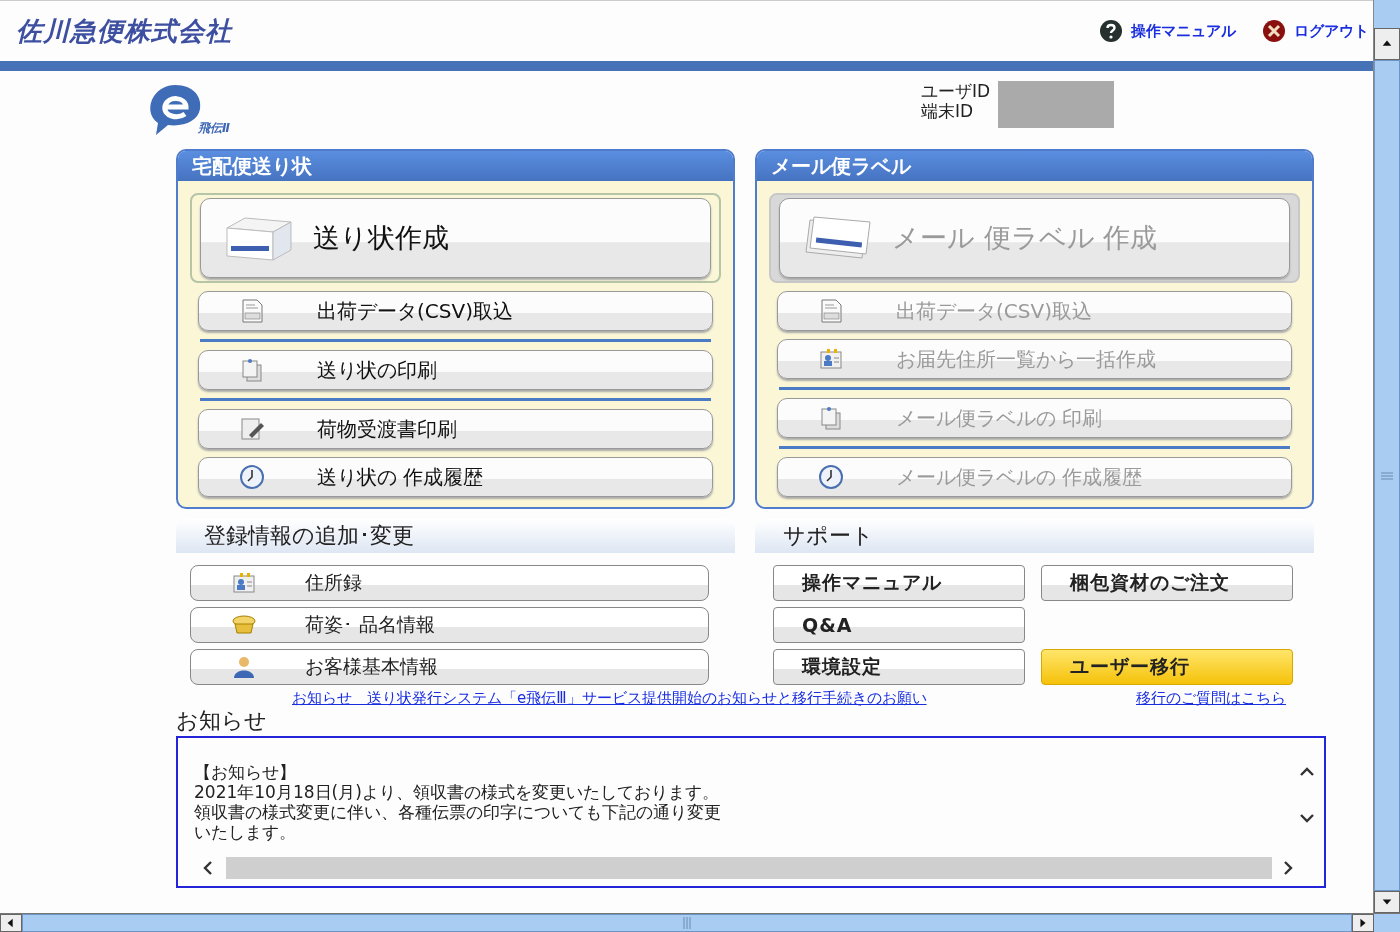 This screenshot has height=932, width=1400. Describe the element at coordinates (455, 311) in the screenshot. I see `menu-button: 出荷データ(CSV)取込` at that location.